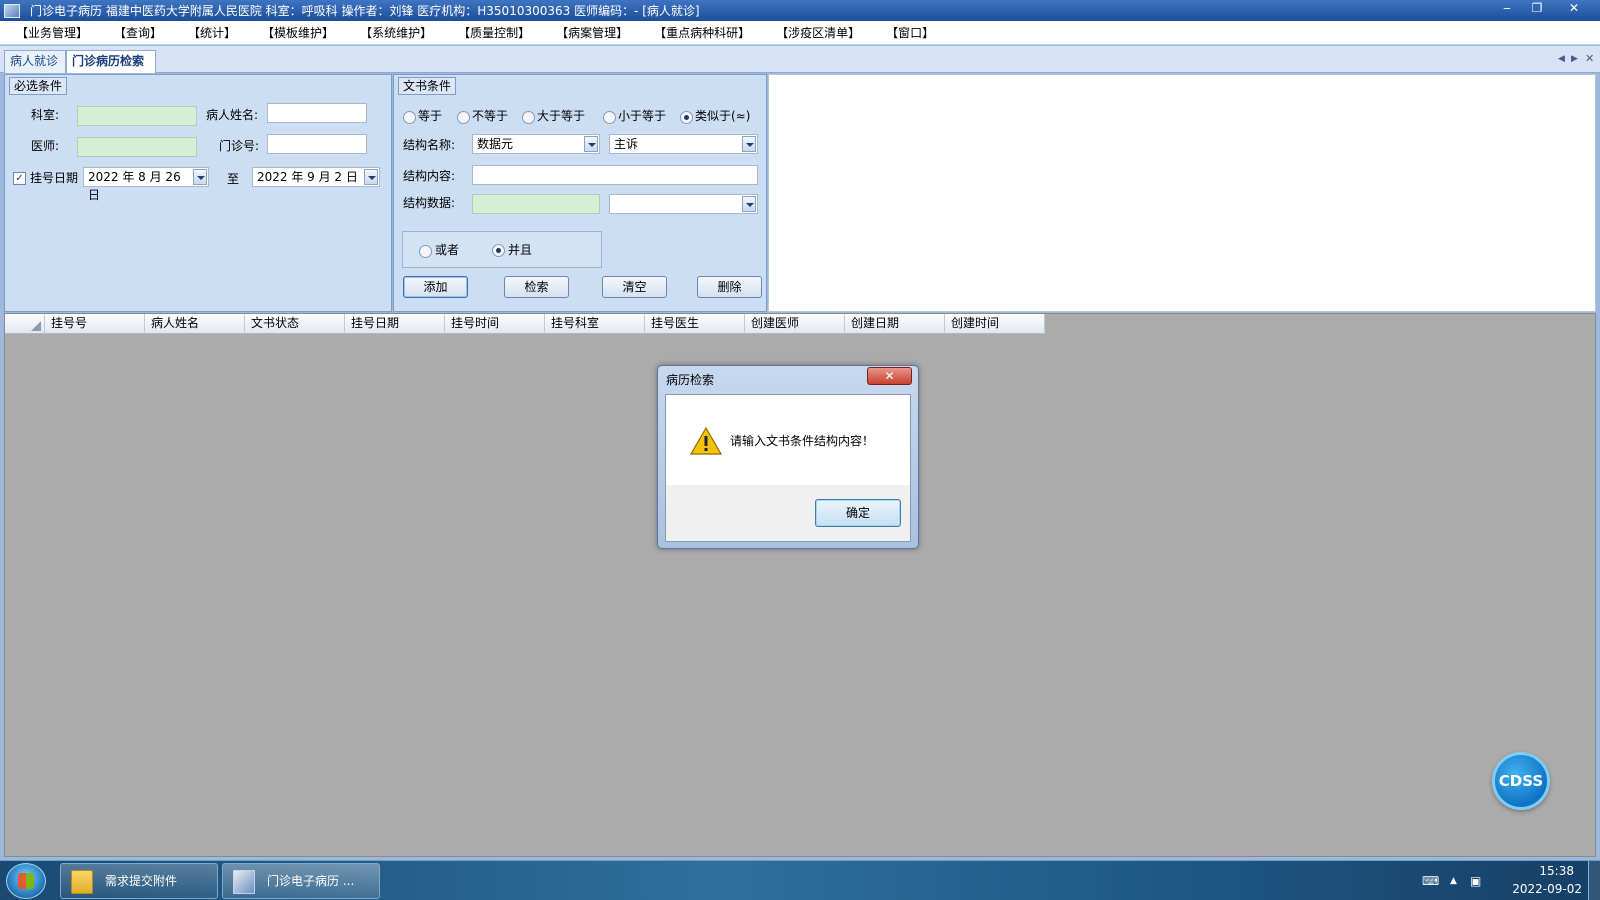 Image resolution: width=1600 pixels, height=900 pixels. Describe the element at coordinates (683, 204) in the screenshot. I see `struct-data-select` at that location.